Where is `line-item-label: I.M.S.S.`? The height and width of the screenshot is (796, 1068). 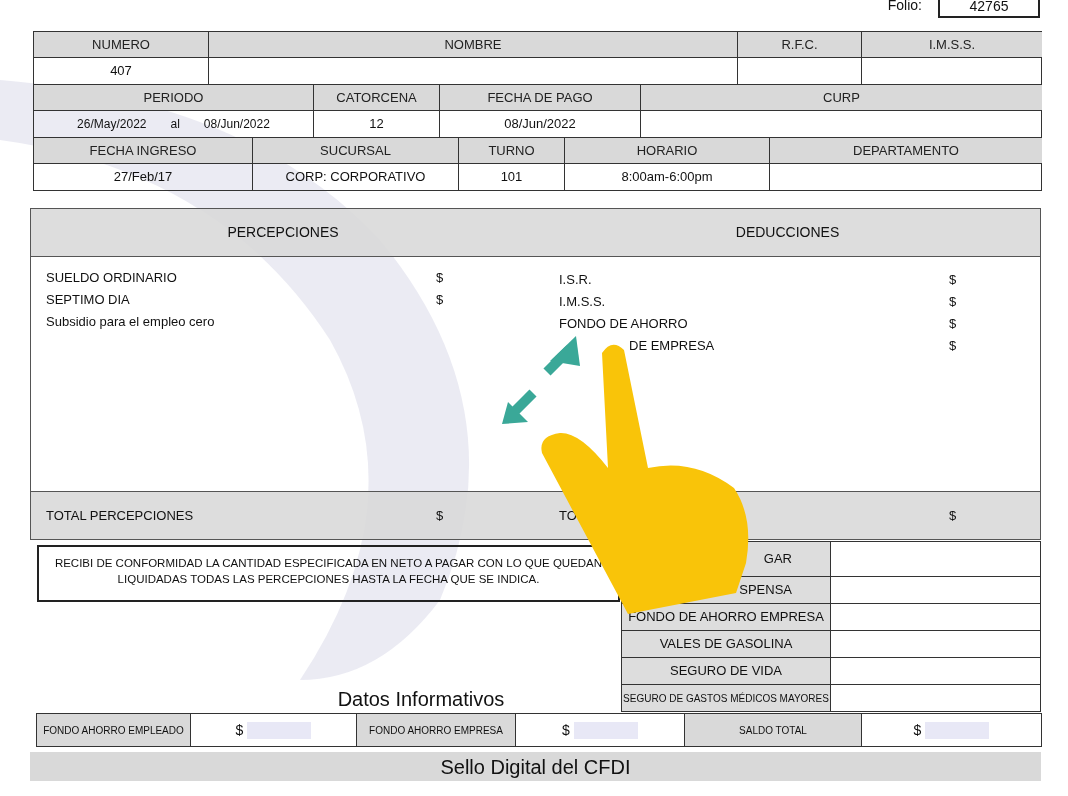
line-item-label: I.M.S.S. is located at coordinates (583, 301).